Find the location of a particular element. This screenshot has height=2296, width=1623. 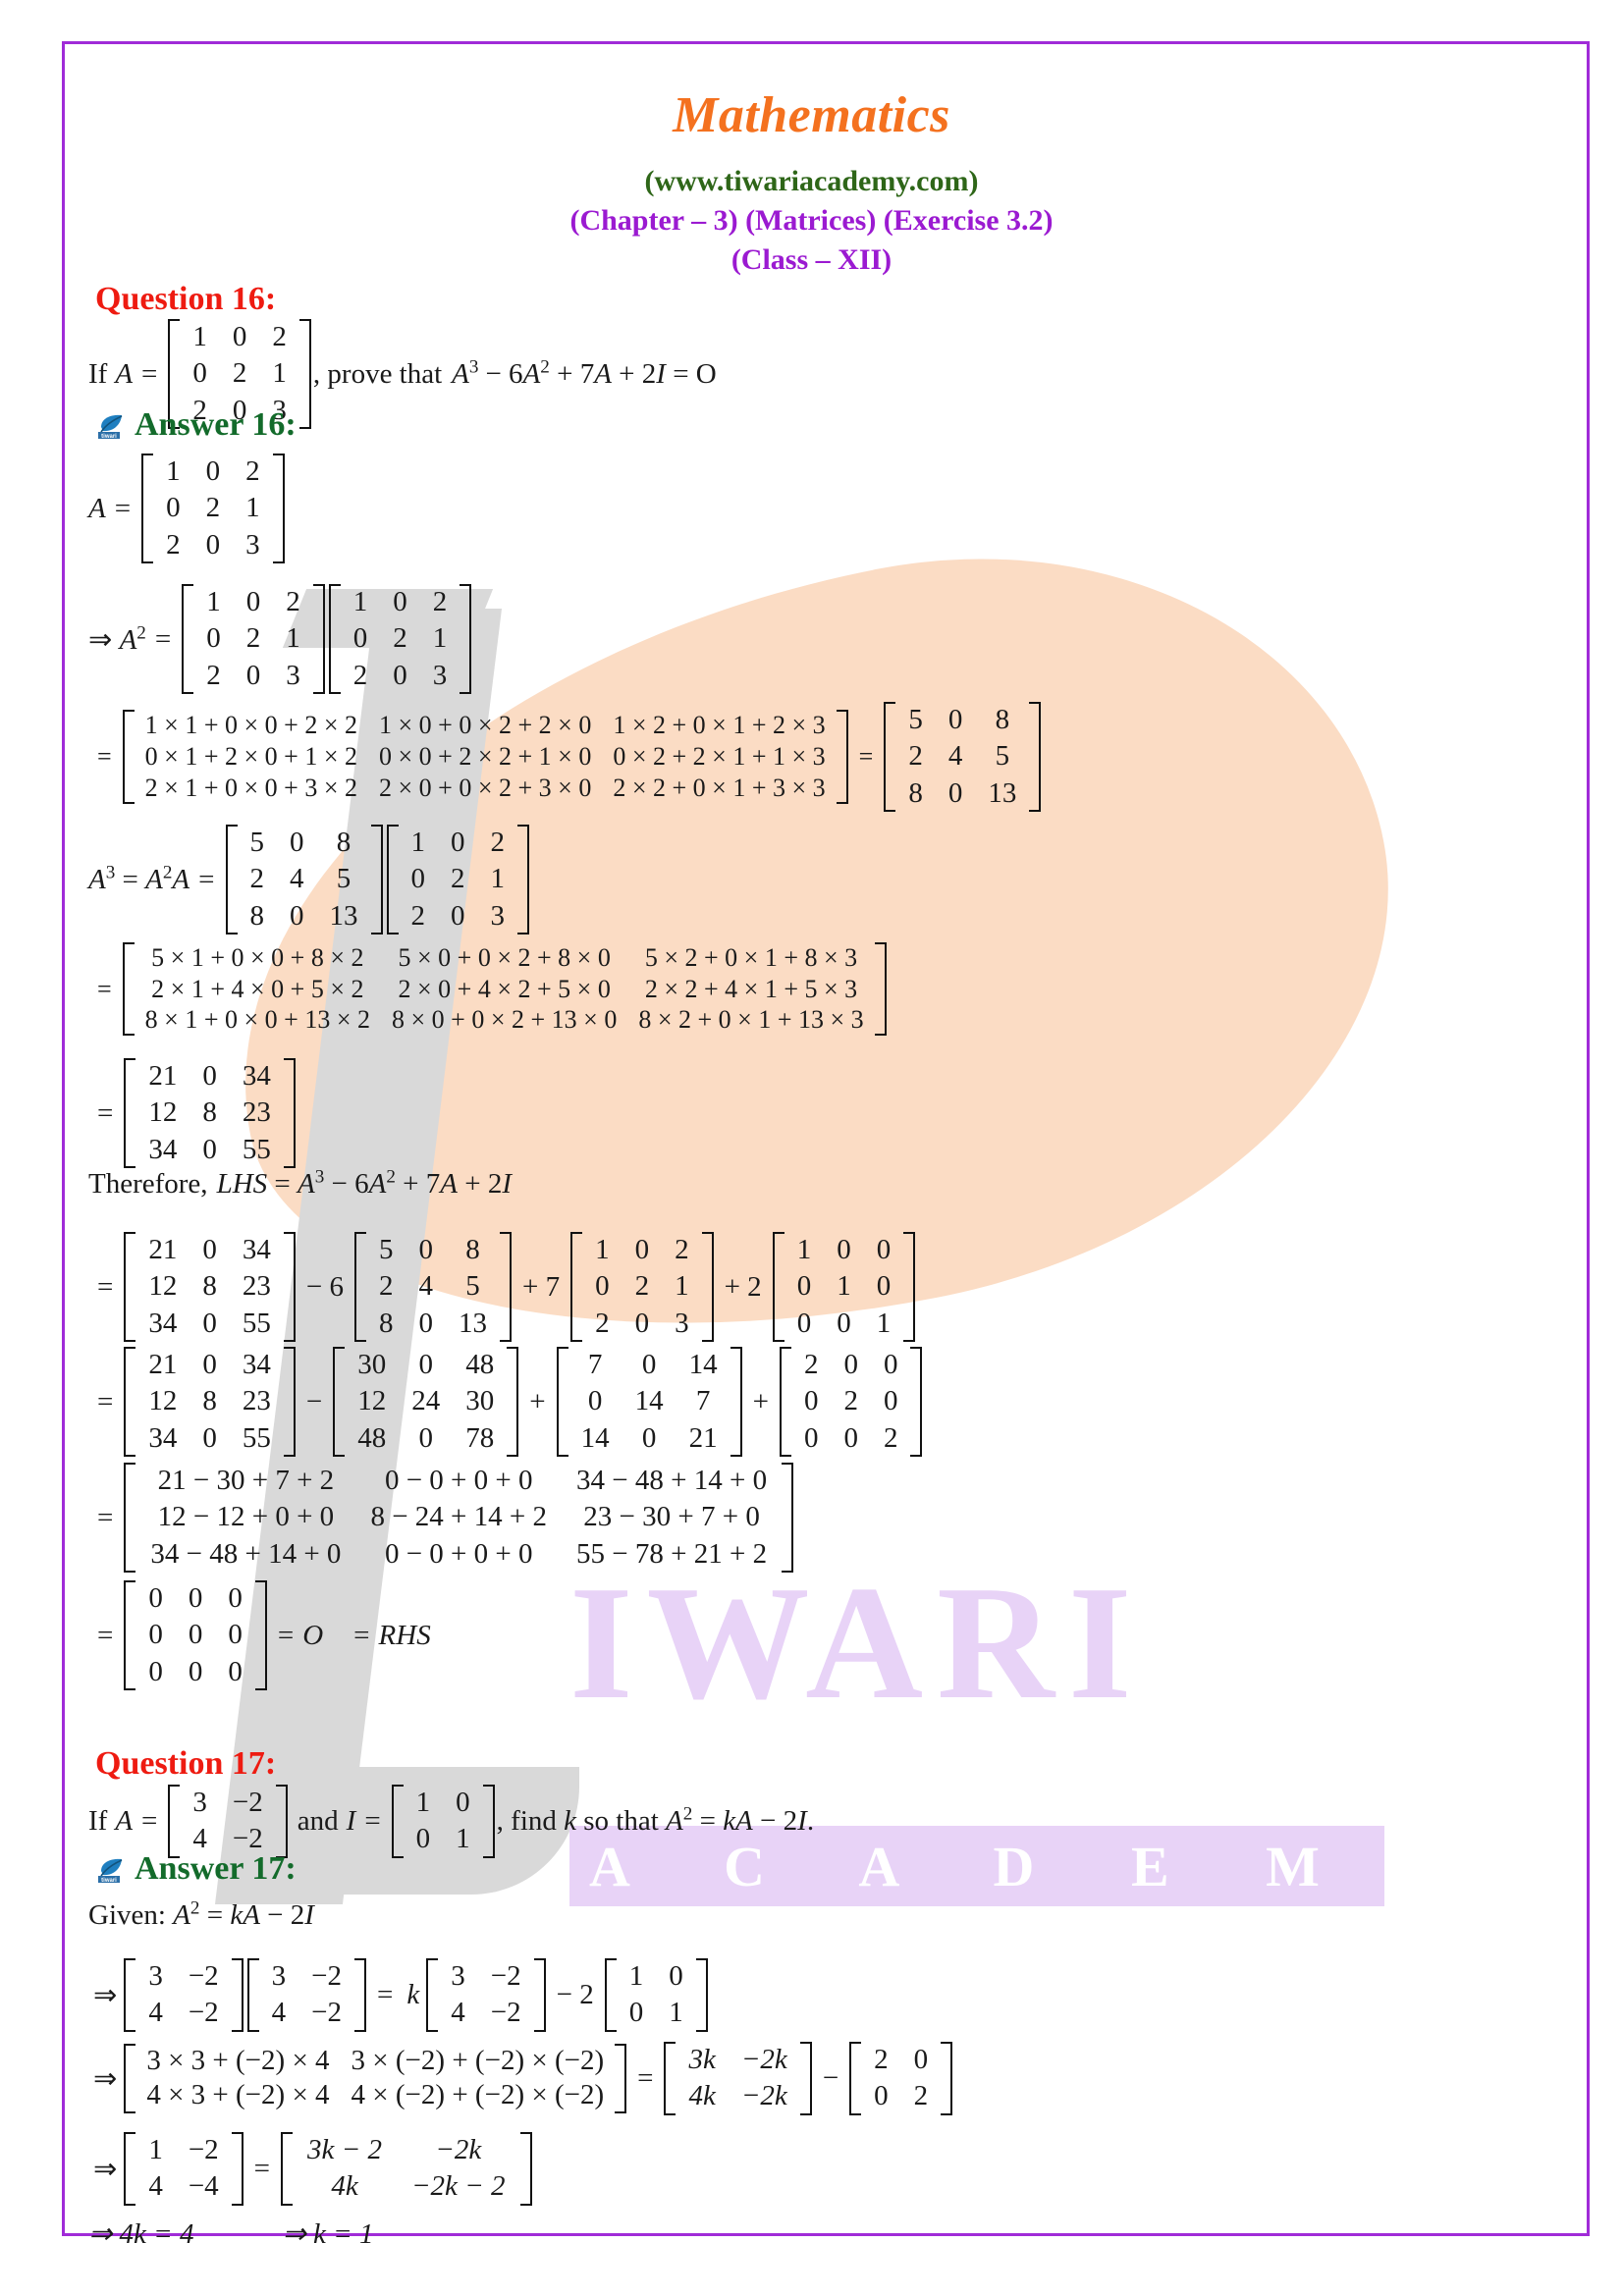

q16-scaled-matrices-row: = 21 0 34 12 8 23 34 0 55 − 30 0 48 12 24 30 48 0 78 is located at coordinates (506, 1402).